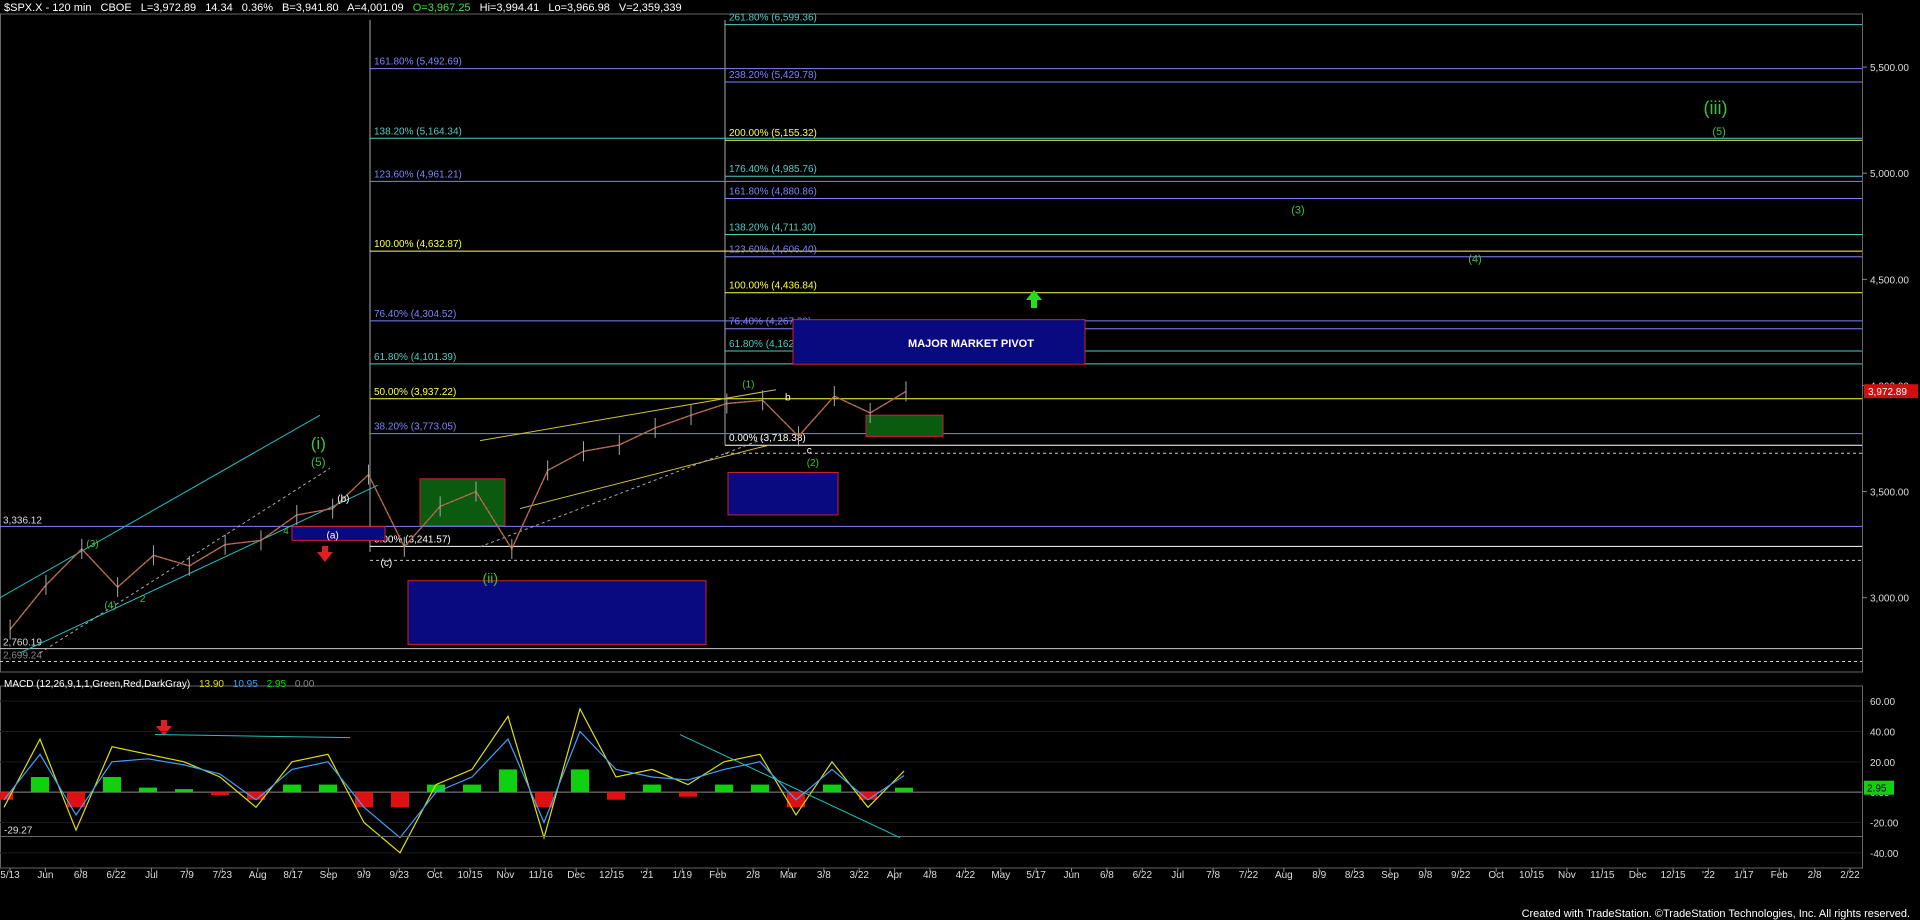  Describe the element at coordinates (1884, 854) in the screenshot. I see `macd-tick-label: -40.00` at that location.